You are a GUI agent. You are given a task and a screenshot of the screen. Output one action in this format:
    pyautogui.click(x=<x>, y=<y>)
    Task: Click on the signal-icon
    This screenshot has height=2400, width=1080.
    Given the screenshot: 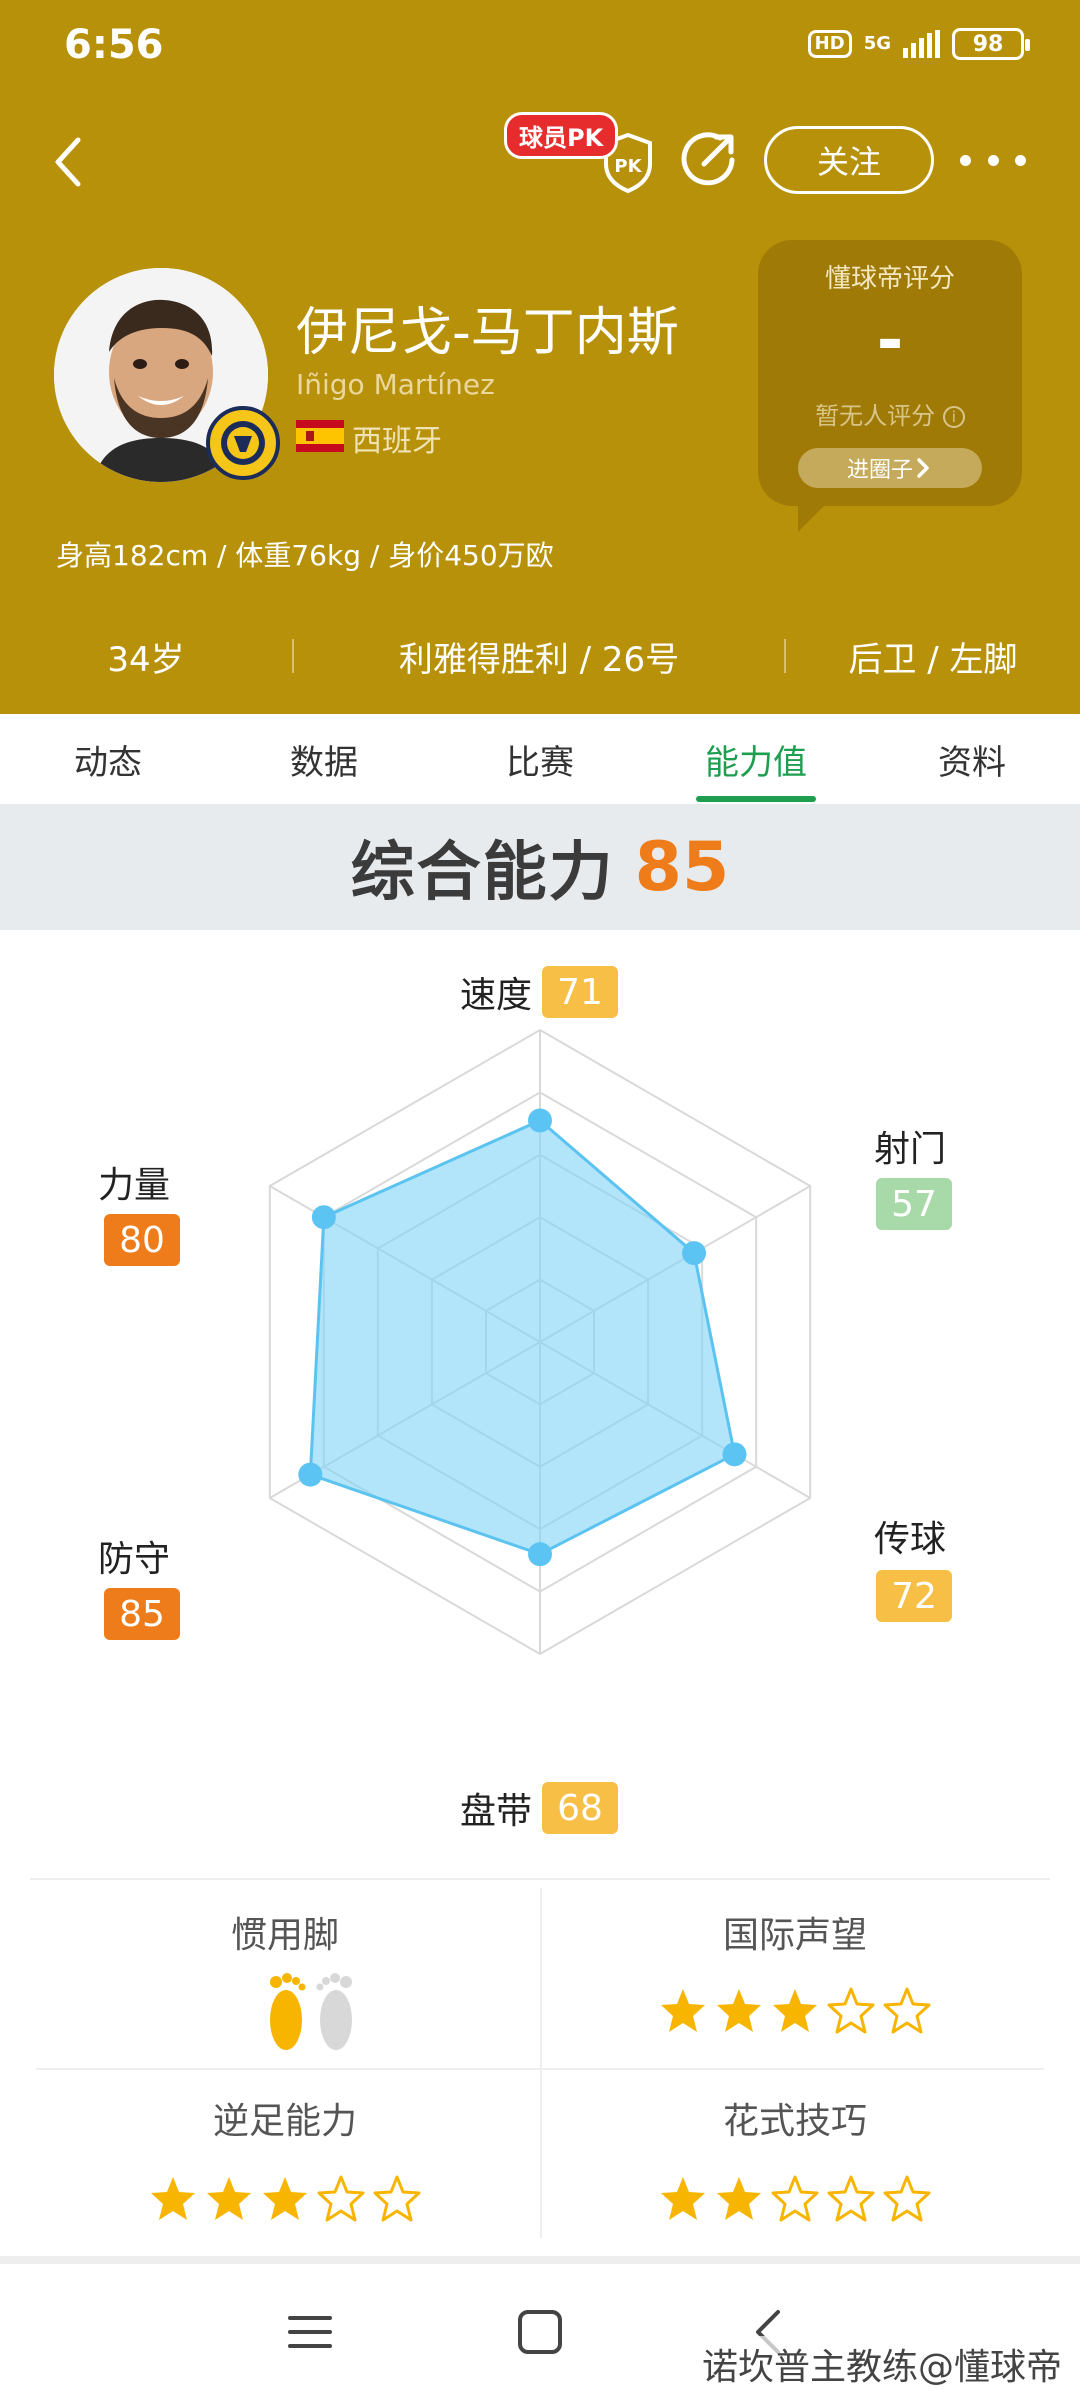 What is the action you would take?
    pyautogui.click(x=921, y=44)
    